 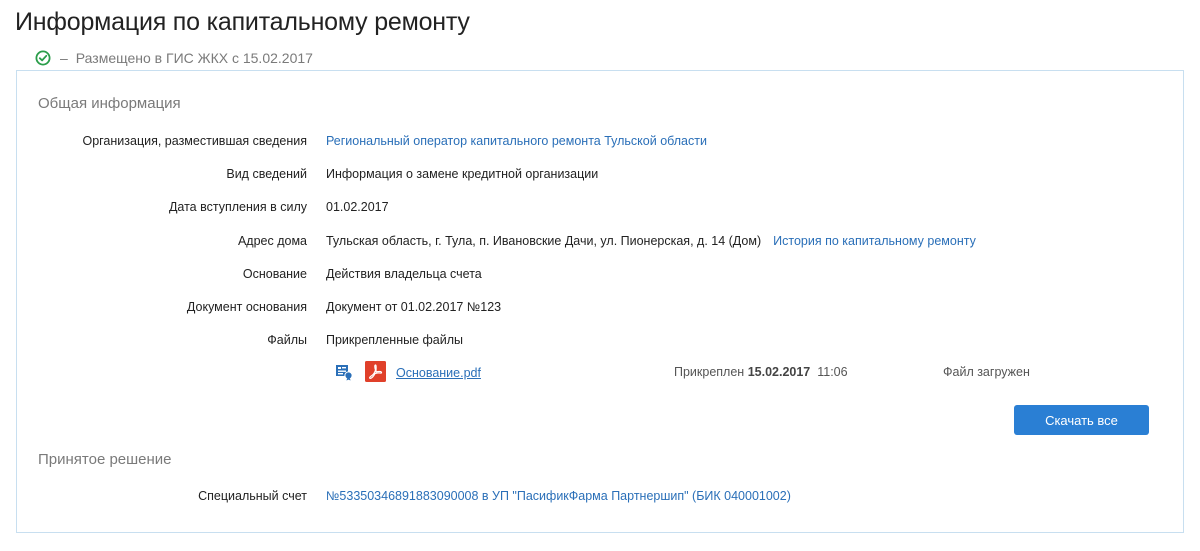 What do you see at coordinates (272, 241) in the screenshot?
I see `row-label: Адрес дома` at bounding box center [272, 241].